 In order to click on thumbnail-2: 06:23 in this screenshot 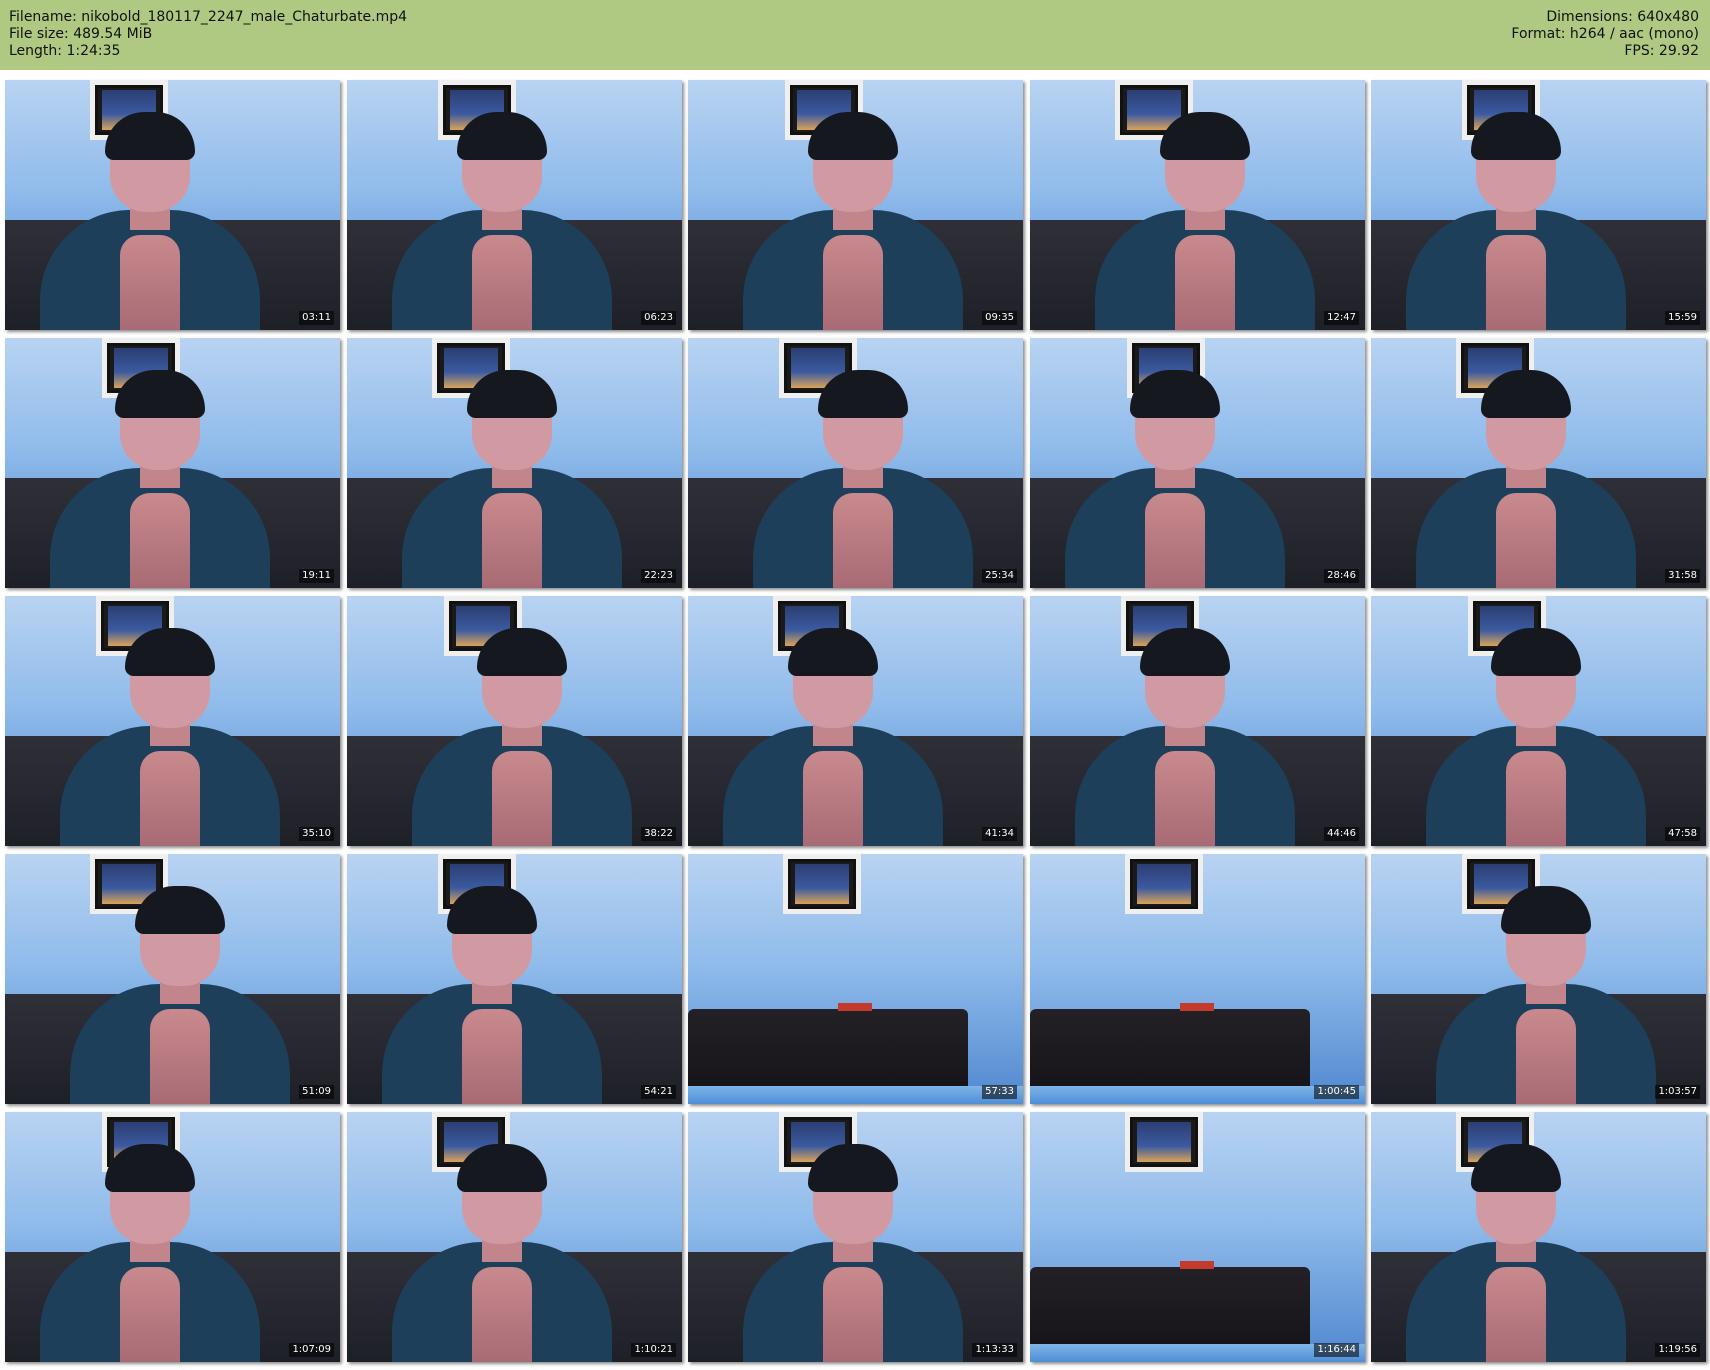, I will do `click(514, 205)`.